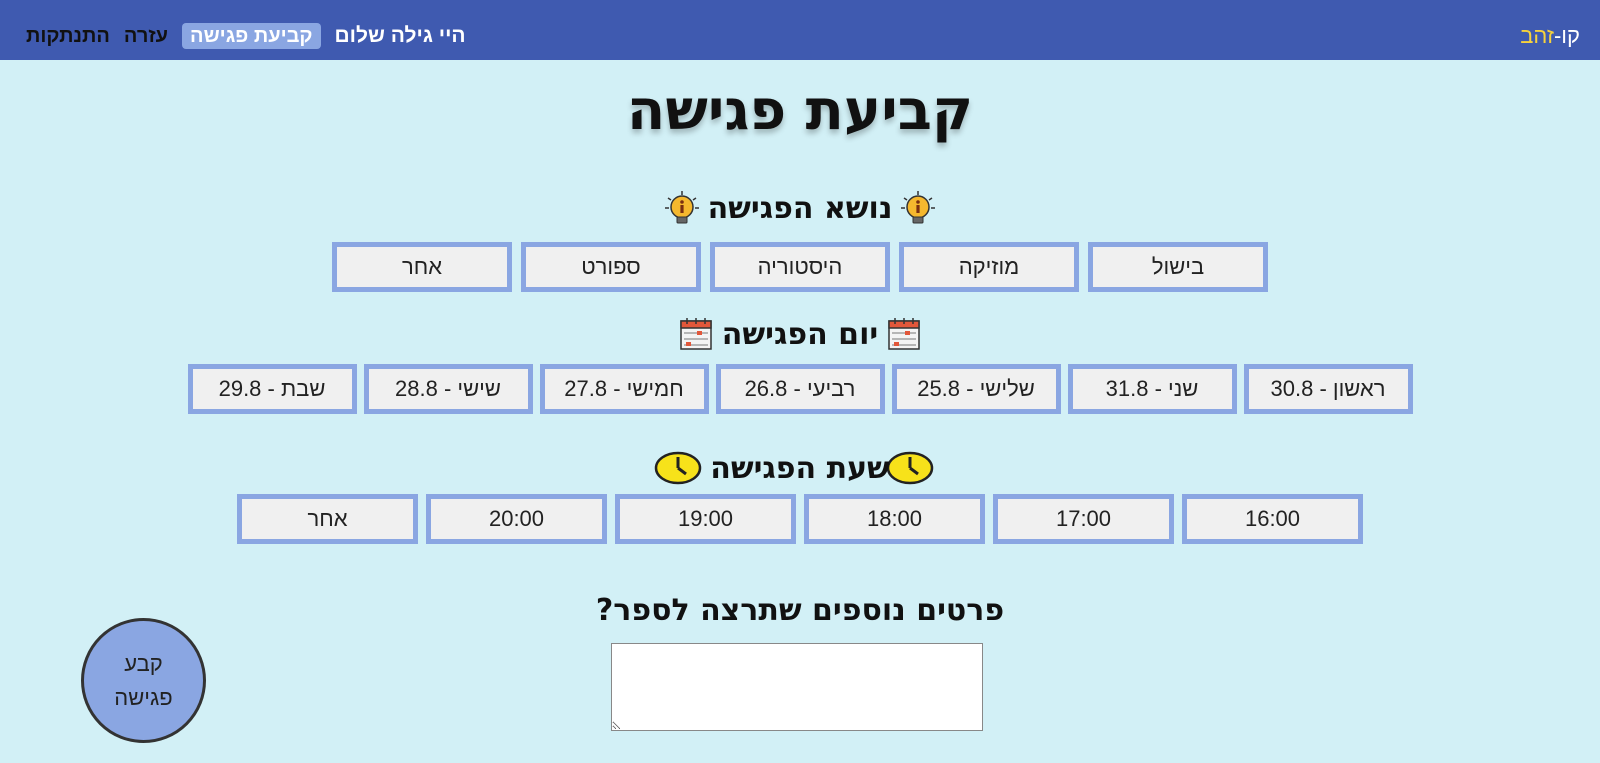  What do you see at coordinates (448, 389) in the screenshot?
I see `day-option-friday: שישי - 28.8` at bounding box center [448, 389].